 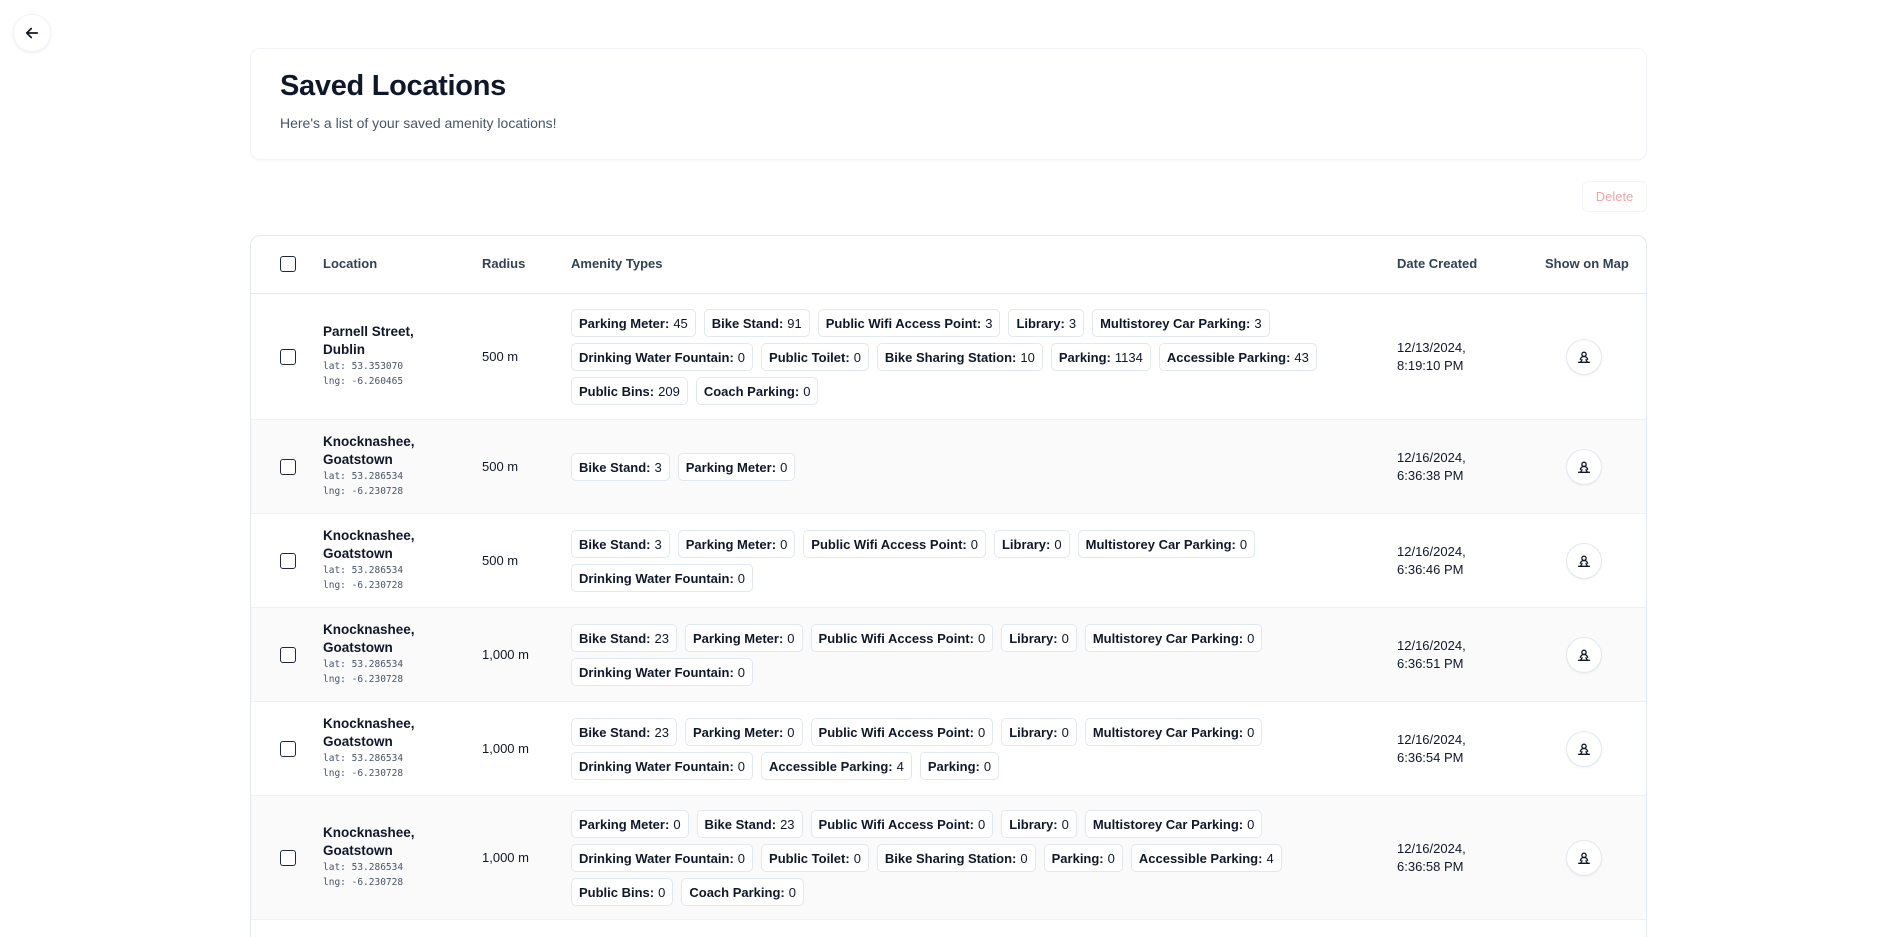 What do you see at coordinates (288, 264) in the screenshot?
I see `select-all-checkbox` at bounding box center [288, 264].